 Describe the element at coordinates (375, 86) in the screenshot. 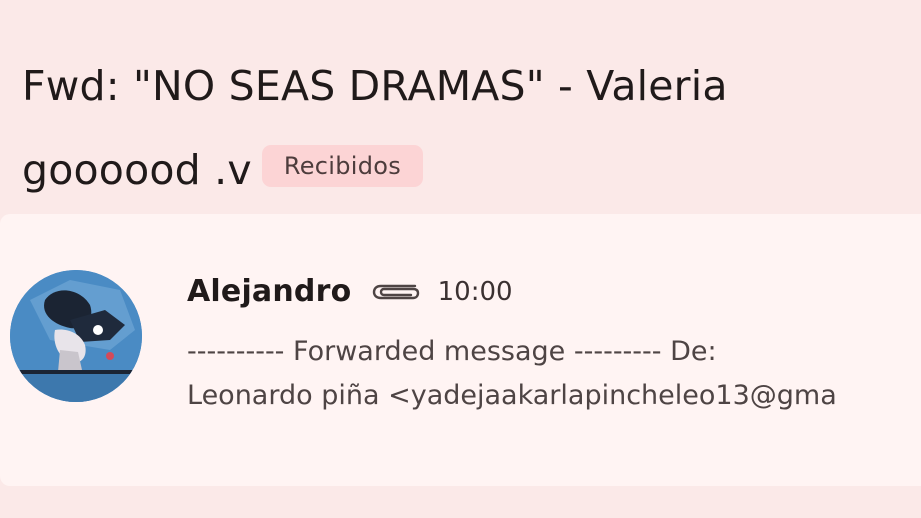

I see `subject-line-1: Fwd: "NO SEAS DRAMAS" - Valeria` at that location.